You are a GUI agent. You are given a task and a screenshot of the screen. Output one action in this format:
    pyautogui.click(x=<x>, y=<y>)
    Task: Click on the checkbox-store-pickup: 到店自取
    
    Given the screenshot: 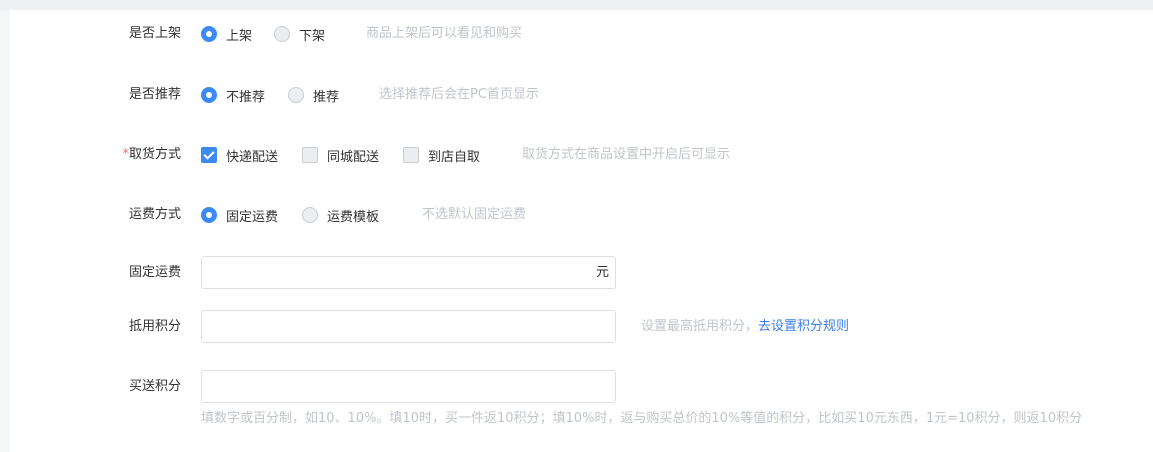 What is the action you would take?
    pyautogui.click(x=441, y=155)
    